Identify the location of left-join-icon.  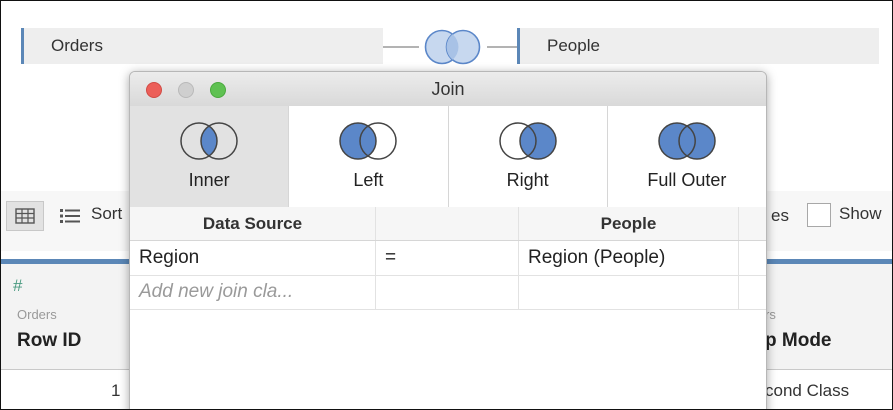
(368, 141).